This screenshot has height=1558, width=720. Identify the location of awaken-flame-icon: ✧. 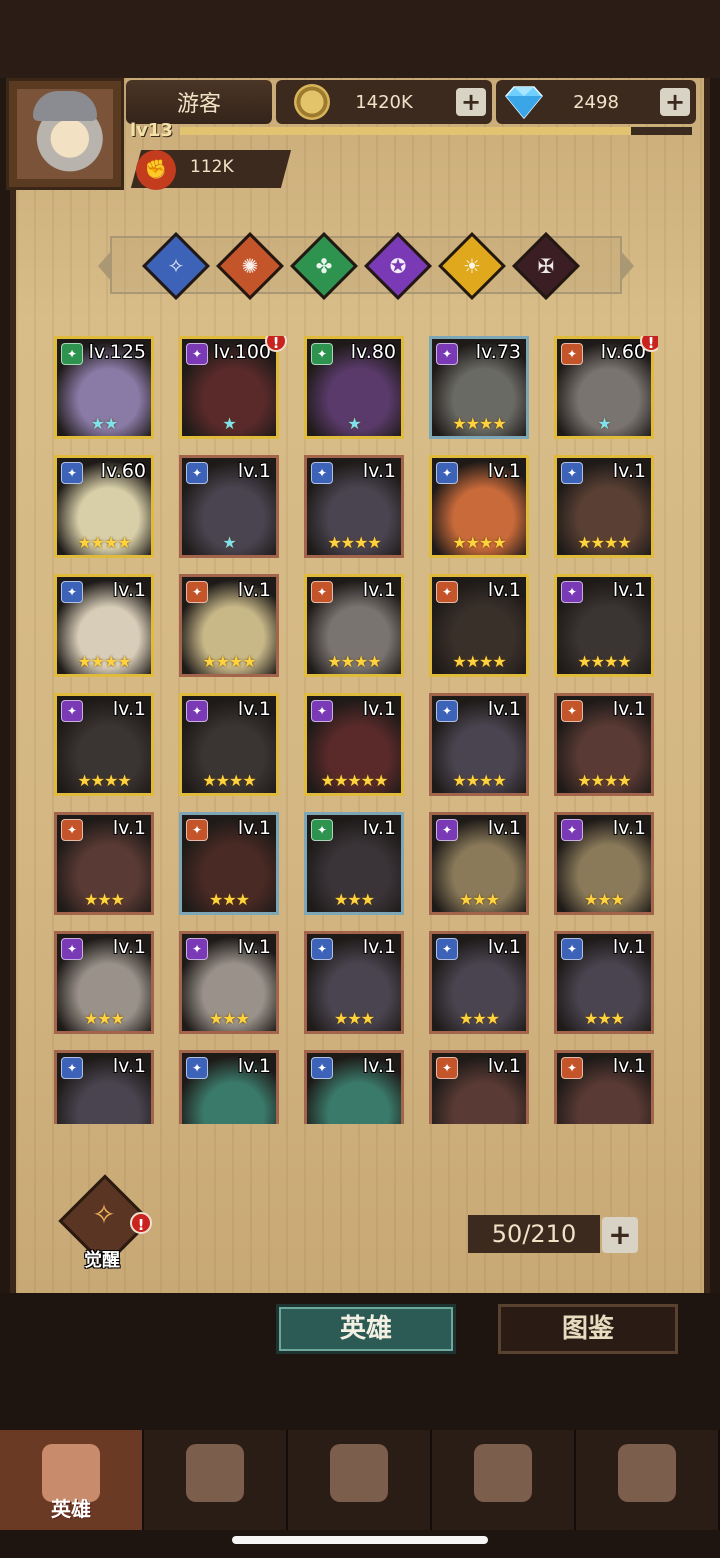
(104, 1214).